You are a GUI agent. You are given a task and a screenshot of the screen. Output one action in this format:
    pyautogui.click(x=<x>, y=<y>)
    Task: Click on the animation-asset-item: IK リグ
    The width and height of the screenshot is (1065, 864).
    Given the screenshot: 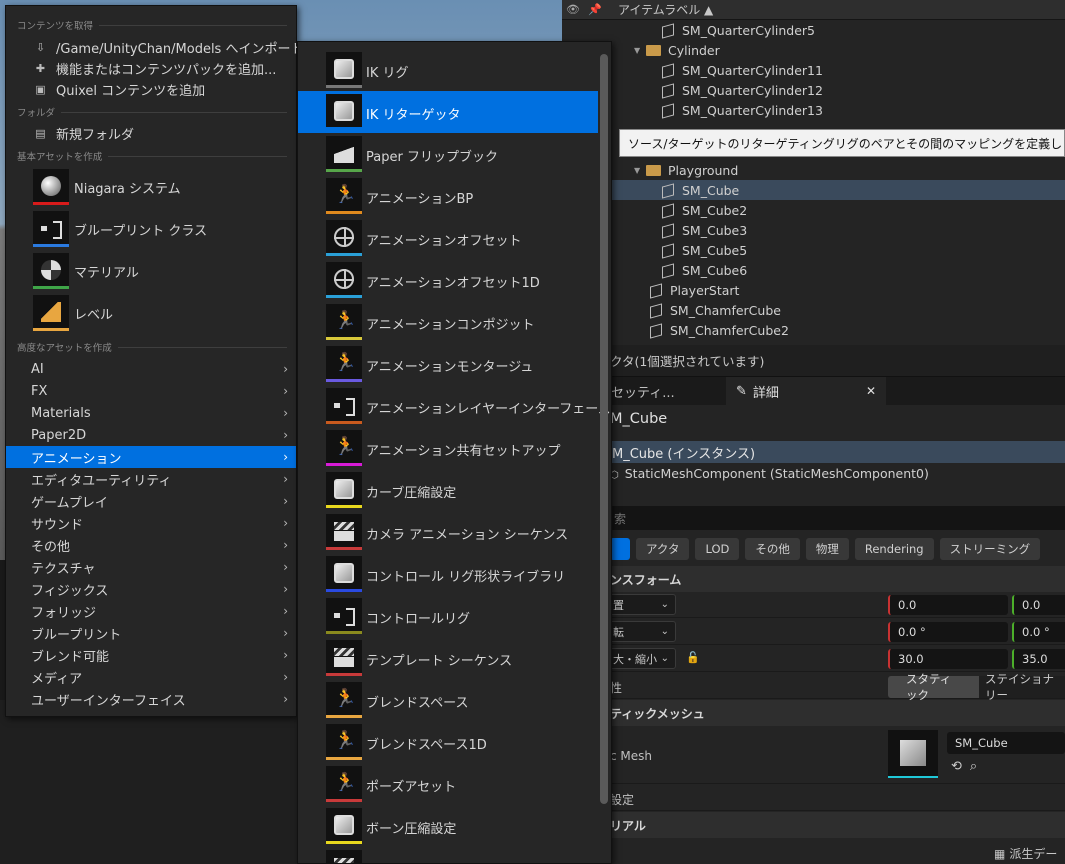 What is the action you would take?
    pyautogui.click(x=448, y=70)
    